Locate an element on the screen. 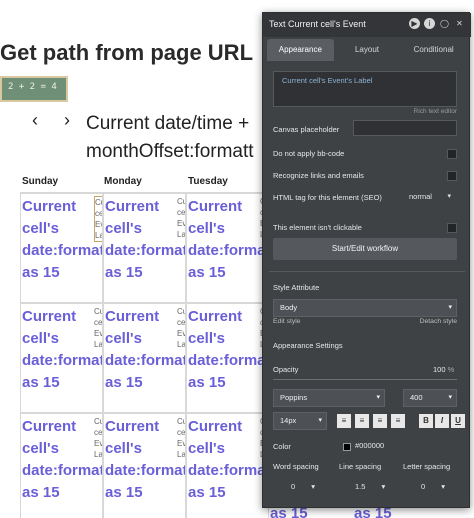  opacity-unit: % is located at coordinates (451, 369).